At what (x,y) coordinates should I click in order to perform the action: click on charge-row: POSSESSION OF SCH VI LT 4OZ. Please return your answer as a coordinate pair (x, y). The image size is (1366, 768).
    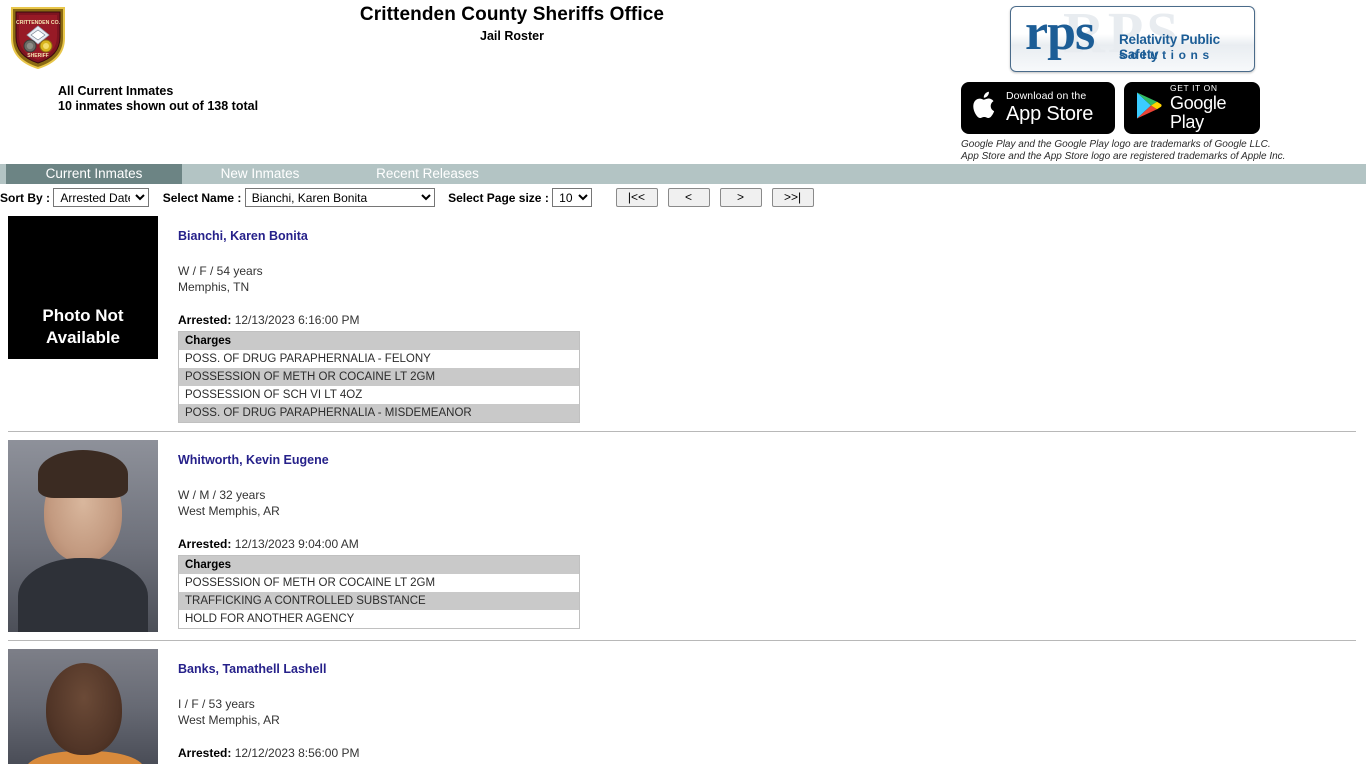
    Looking at the image, I should click on (379, 395).